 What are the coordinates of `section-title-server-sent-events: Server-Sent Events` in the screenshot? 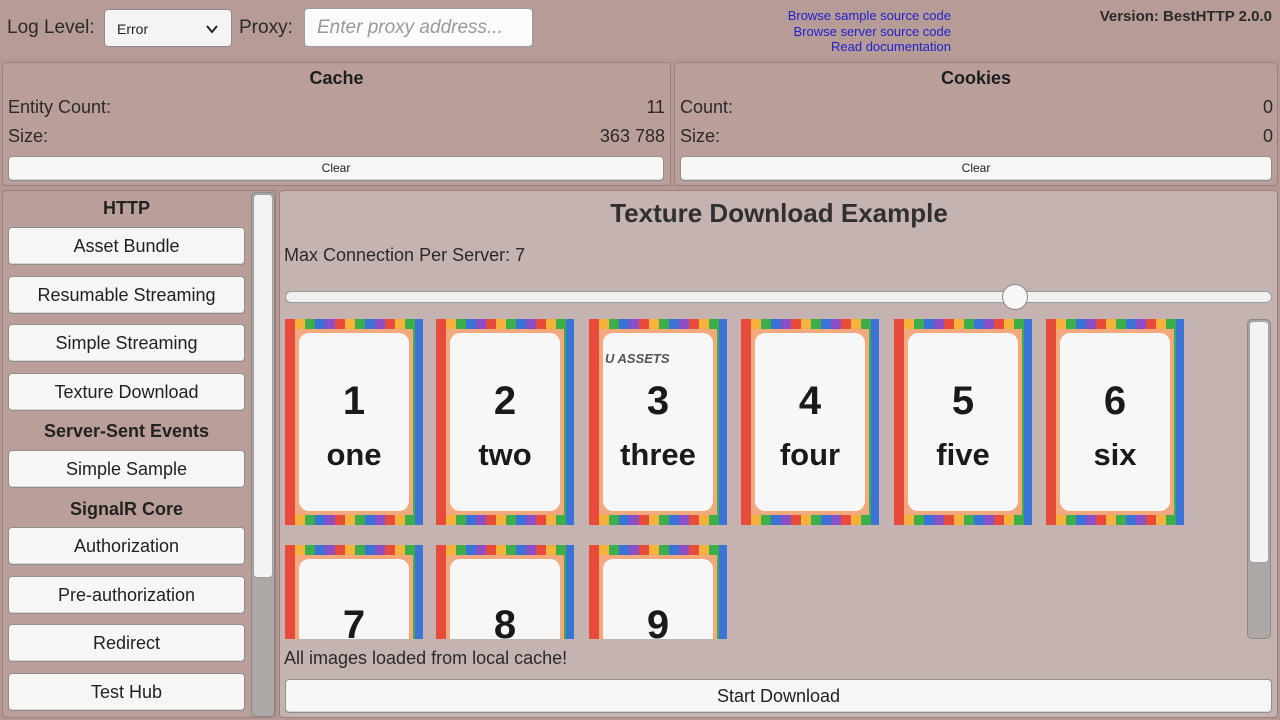 It's located at (126, 431).